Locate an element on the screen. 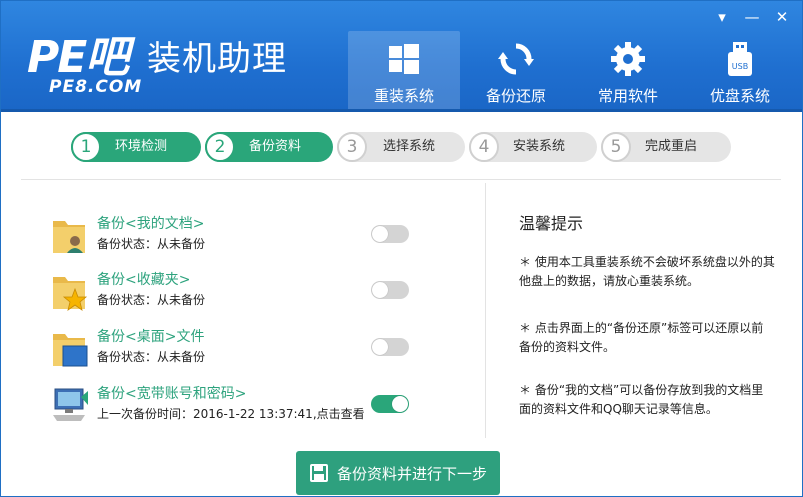 The image size is (803, 497). main-nav: 重装系统 备份还原 常用软件 USB 优盘系统 is located at coordinates (572, 70).